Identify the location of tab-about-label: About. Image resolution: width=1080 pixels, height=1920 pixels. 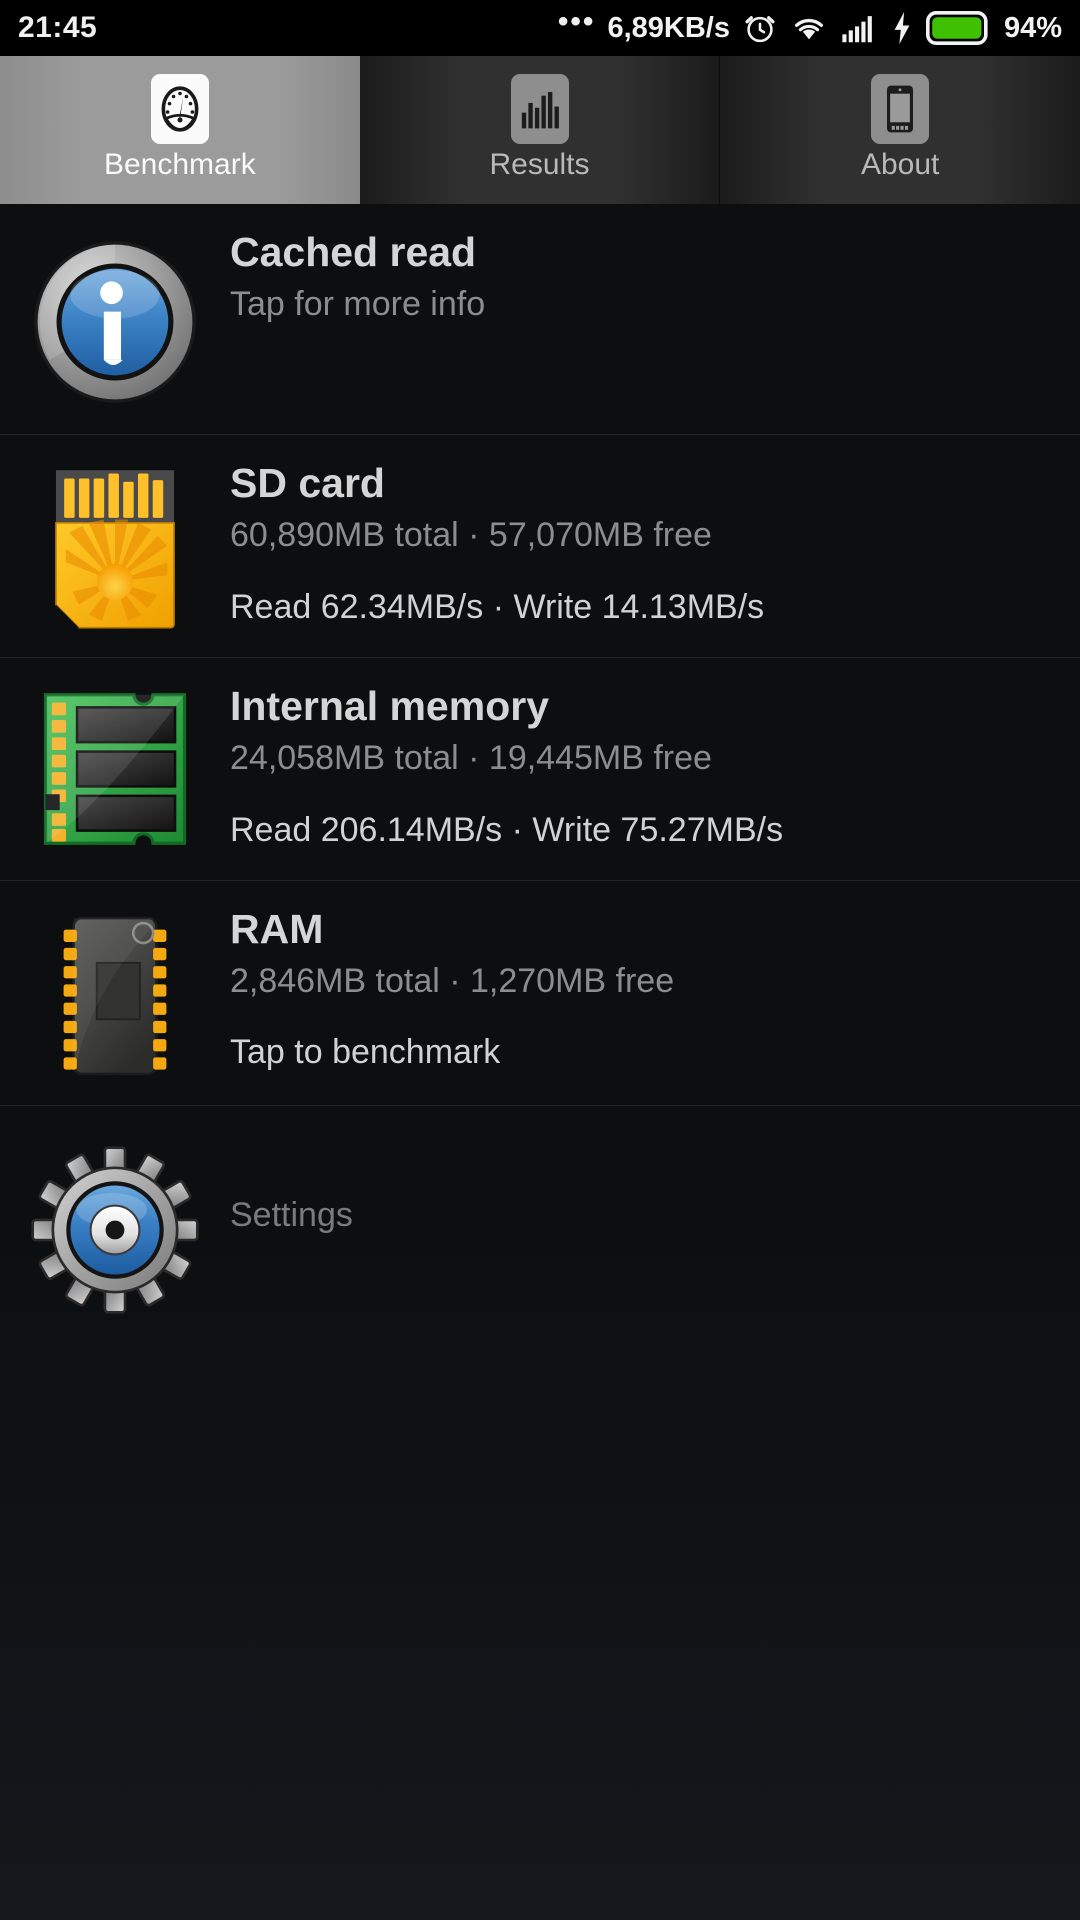
(900, 164).